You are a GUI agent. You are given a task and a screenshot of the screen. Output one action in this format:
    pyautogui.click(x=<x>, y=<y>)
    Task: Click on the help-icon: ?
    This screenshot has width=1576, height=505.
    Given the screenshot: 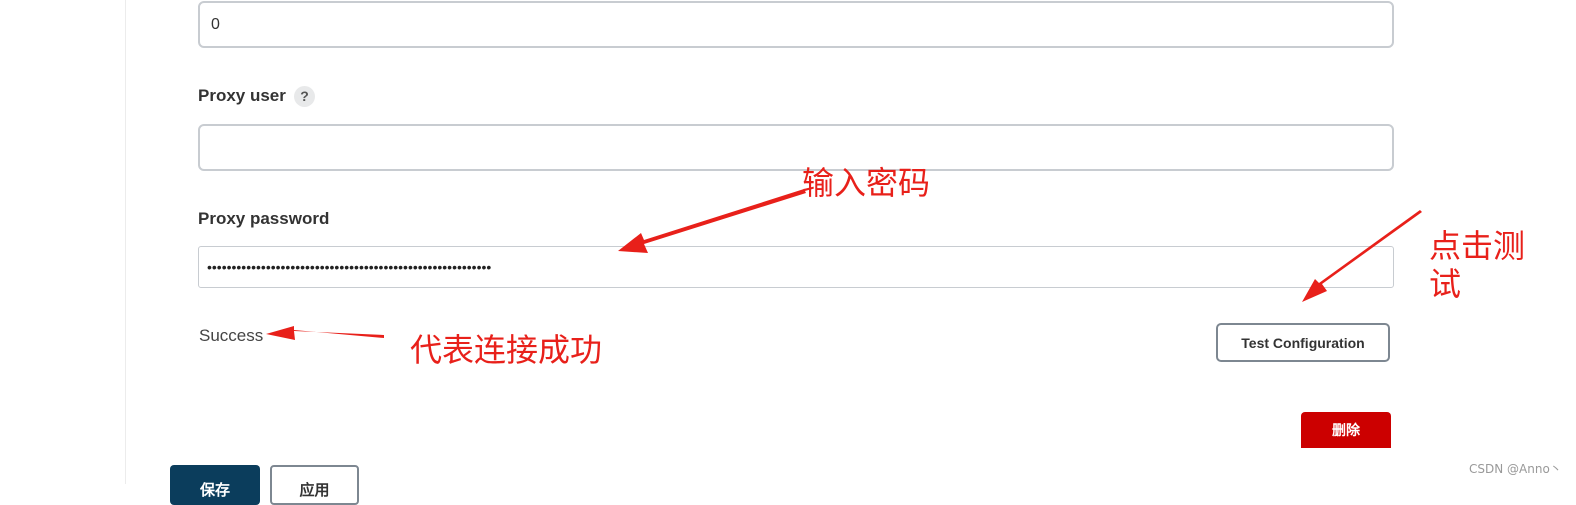 What is the action you would take?
    pyautogui.click(x=304, y=96)
    